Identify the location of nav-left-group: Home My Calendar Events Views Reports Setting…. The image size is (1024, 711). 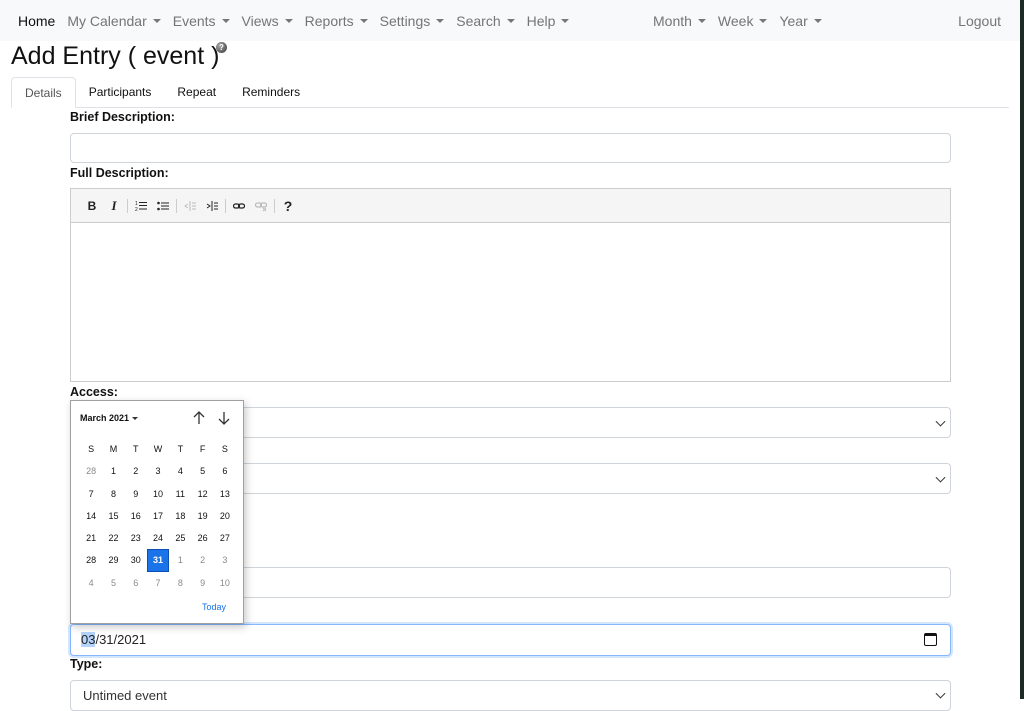
(290, 21).